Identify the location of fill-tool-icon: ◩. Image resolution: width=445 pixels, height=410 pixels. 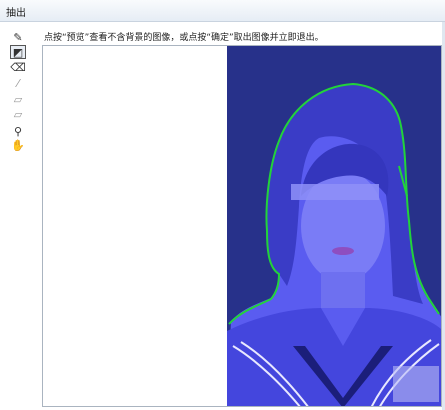
(18, 52).